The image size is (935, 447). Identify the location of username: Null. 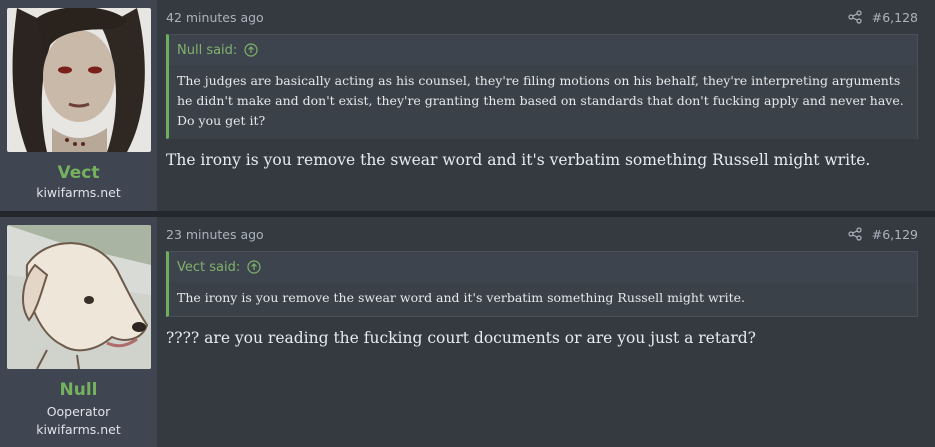
(78, 390).